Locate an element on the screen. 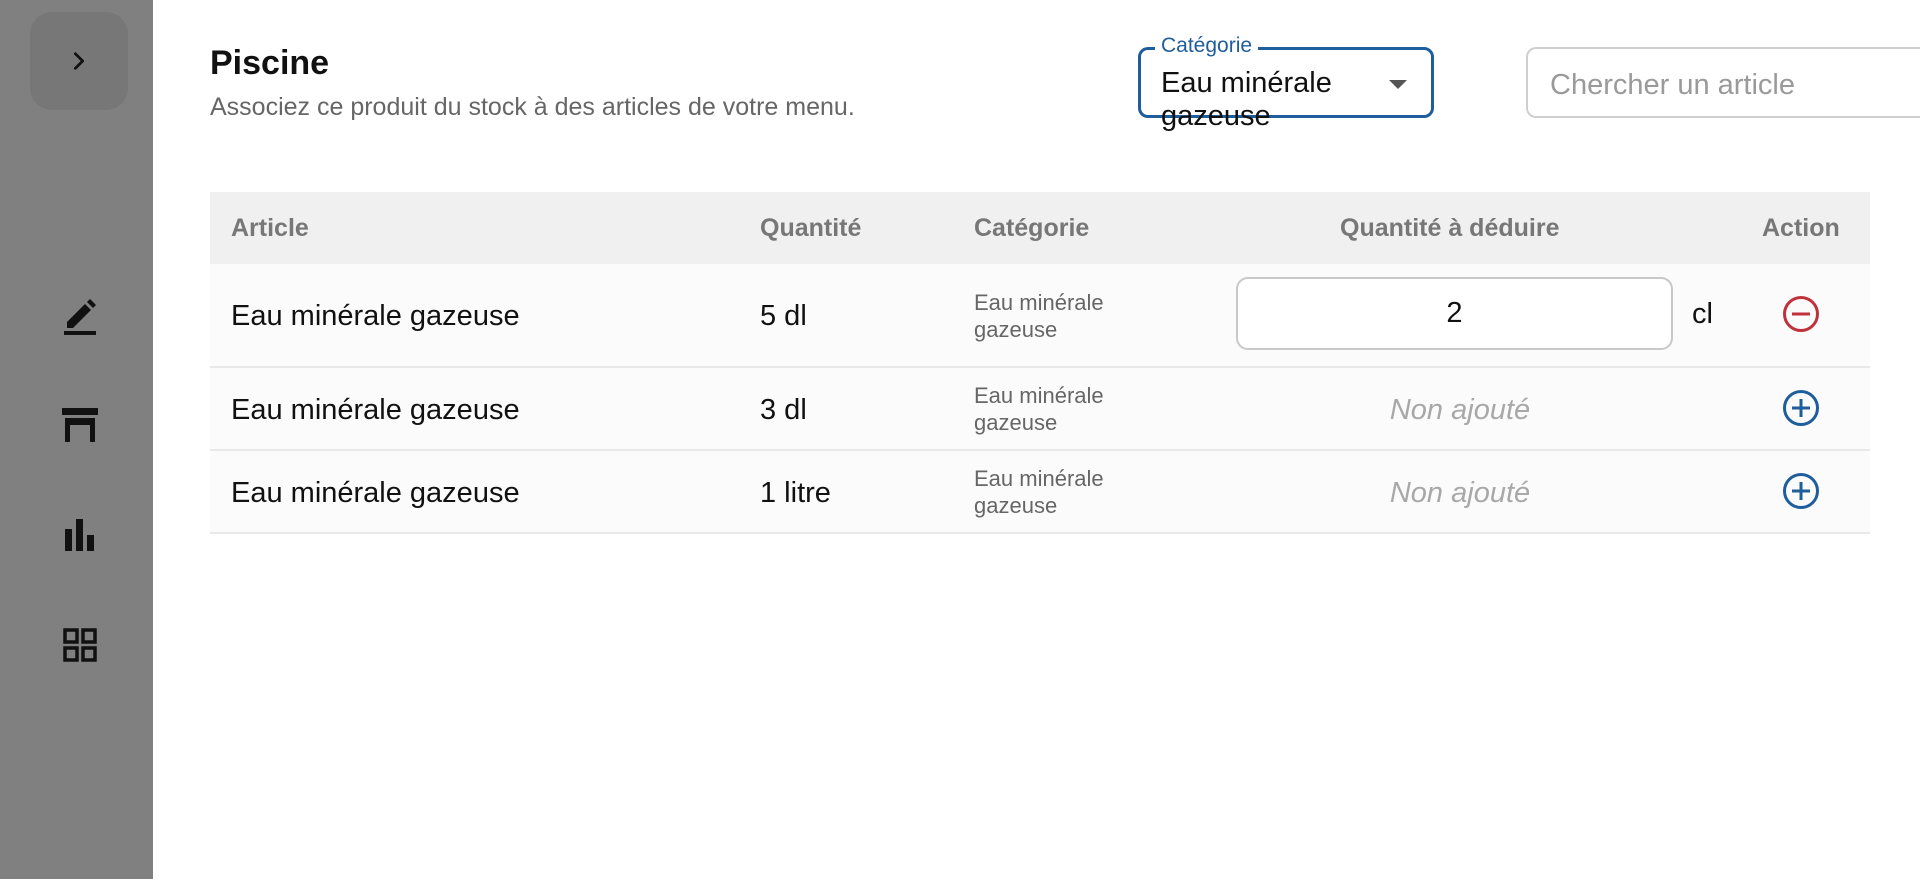  article-quantity: 1 litre is located at coordinates (795, 493).